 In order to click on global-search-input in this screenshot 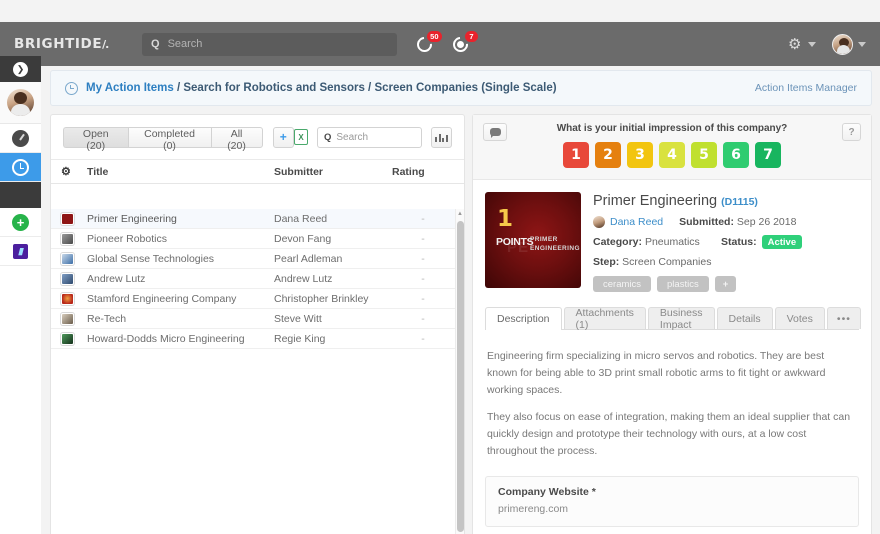, I will do `click(277, 44)`.